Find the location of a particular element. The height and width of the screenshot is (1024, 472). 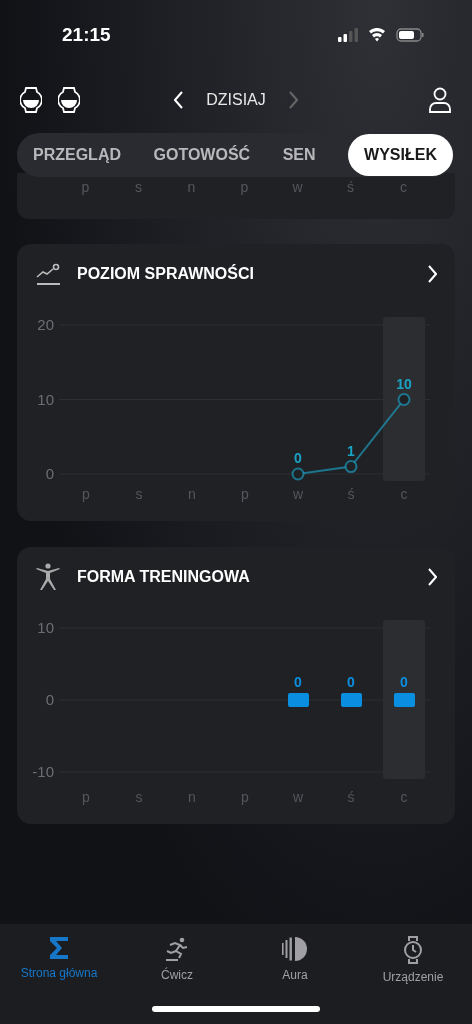

next-day-button is located at coordinates (292, 100).